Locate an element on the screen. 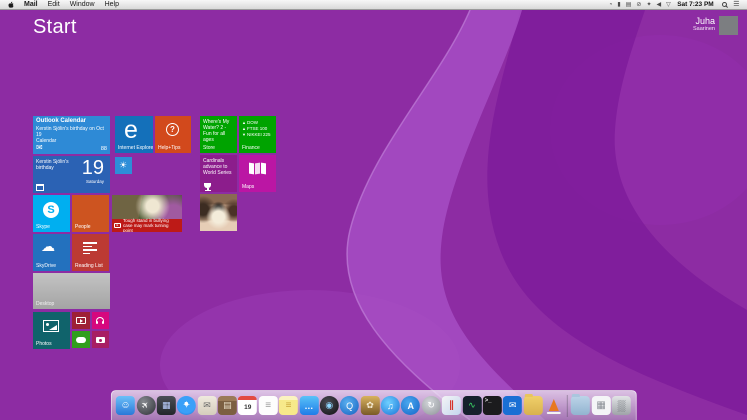 The image size is (747, 420). calendar-day: 19 is located at coordinates (92, 168).